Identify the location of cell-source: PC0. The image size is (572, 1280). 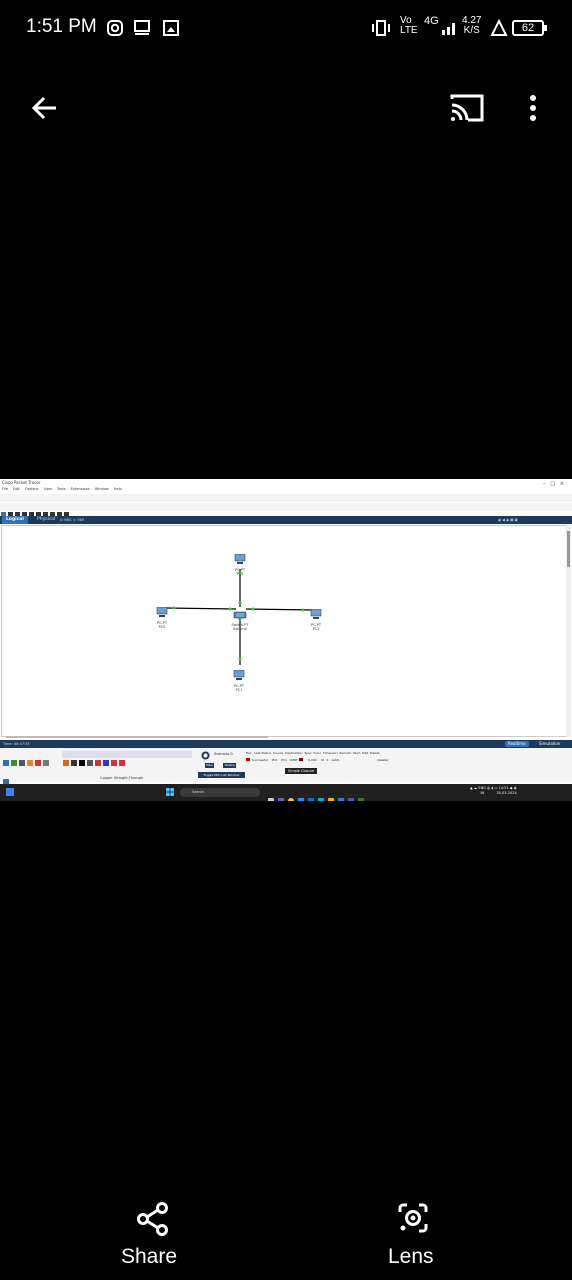
(274, 760).